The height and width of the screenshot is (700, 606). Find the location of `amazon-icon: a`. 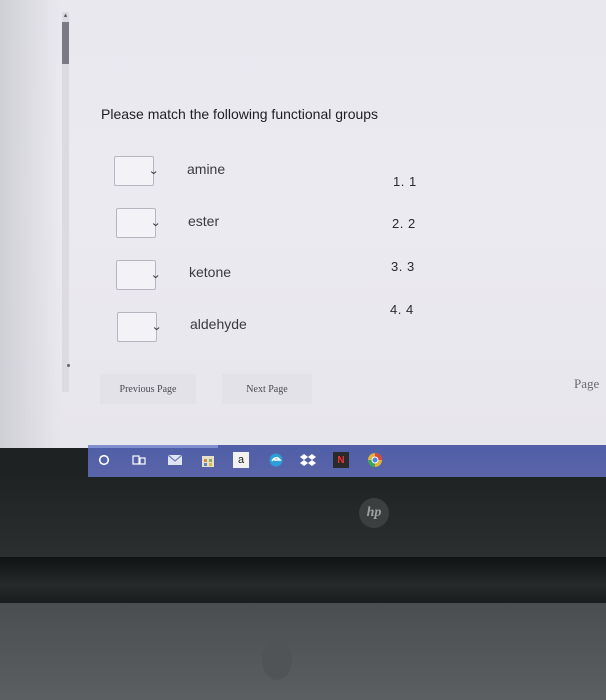

amazon-icon: a is located at coordinates (241, 460).